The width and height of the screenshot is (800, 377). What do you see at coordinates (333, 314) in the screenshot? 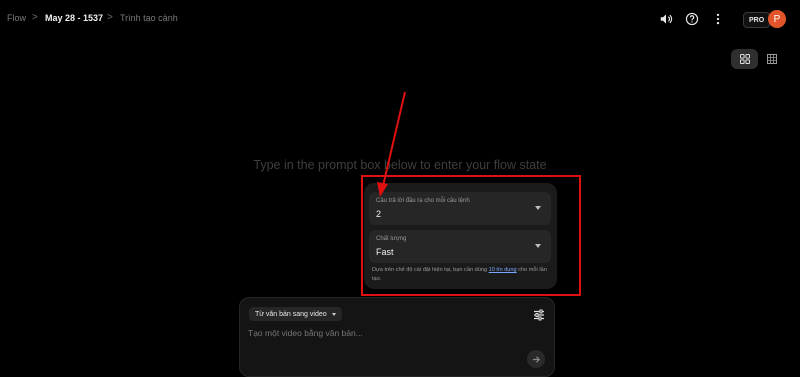
I see `chevron-down-icon` at bounding box center [333, 314].